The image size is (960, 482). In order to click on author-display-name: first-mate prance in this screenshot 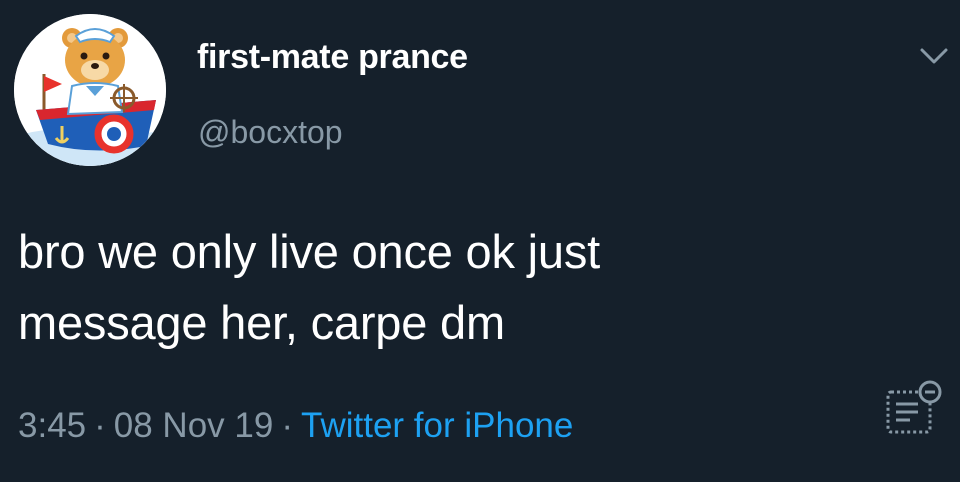, I will do `click(332, 57)`.